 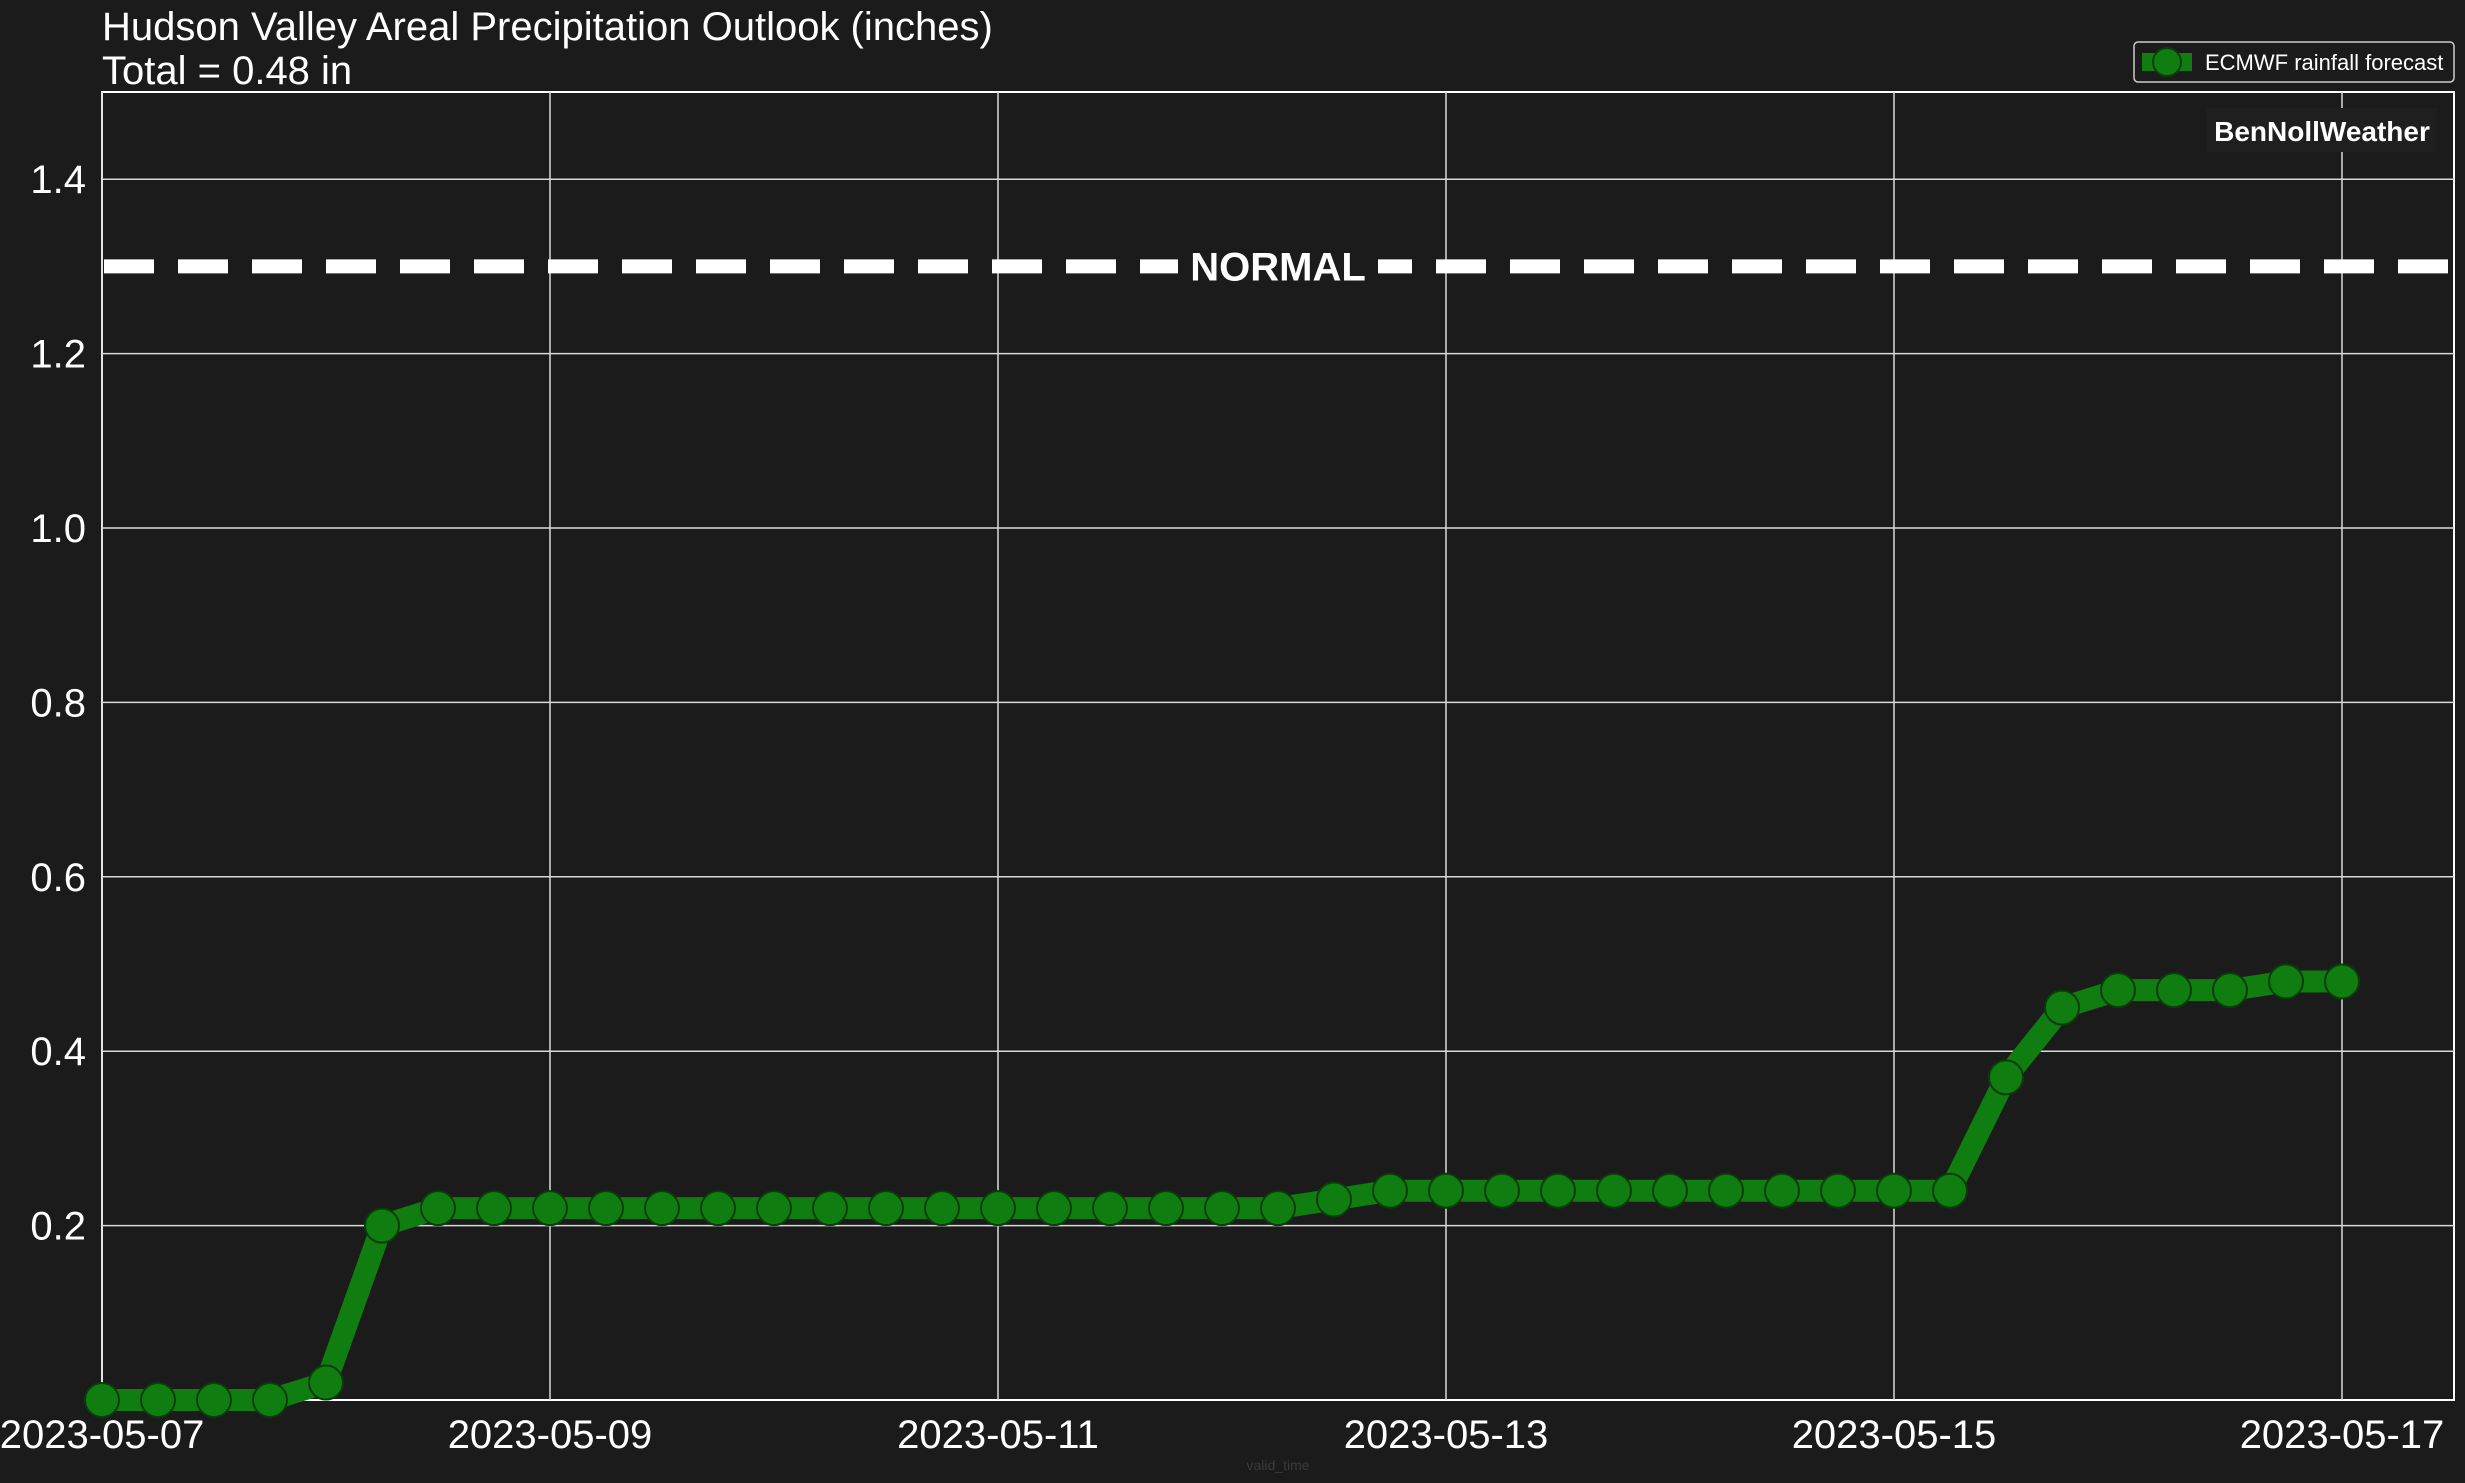 I want to click on watermark: BenNollWeather, so click(x=2322, y=130).